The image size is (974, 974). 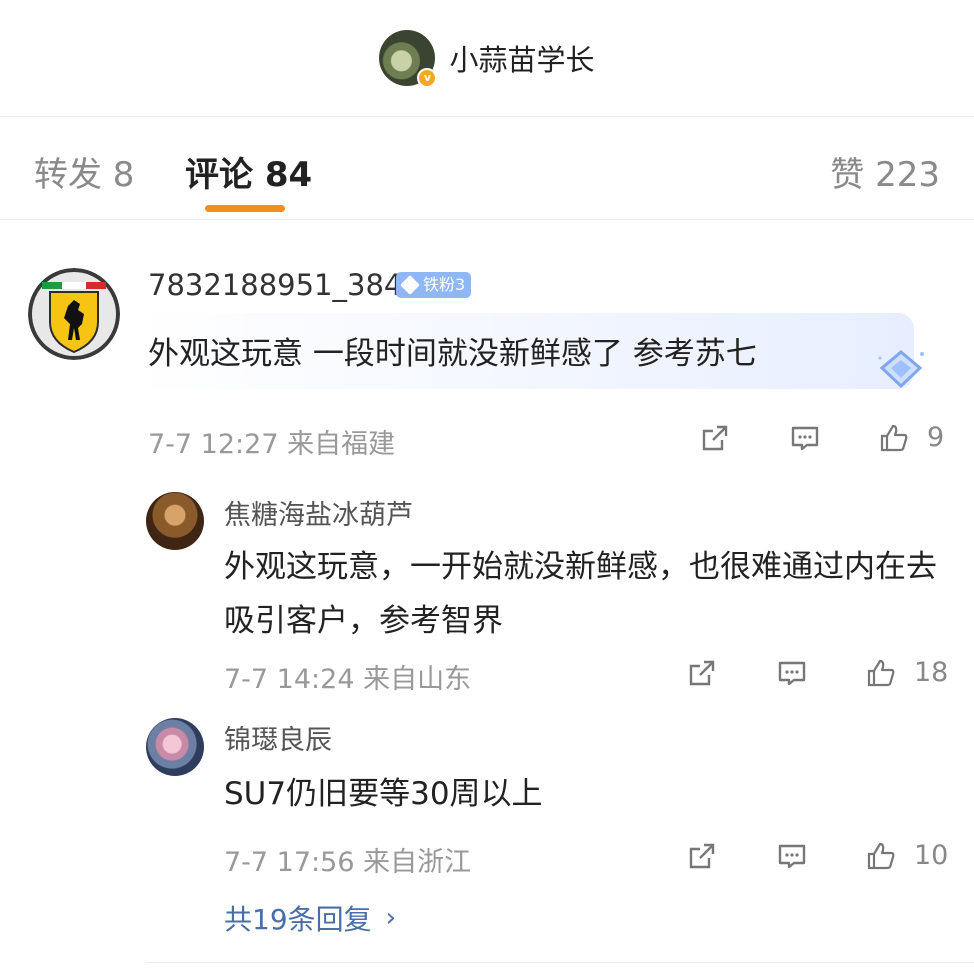 I want to click on diamond-icon, so click(x=410, y=285).